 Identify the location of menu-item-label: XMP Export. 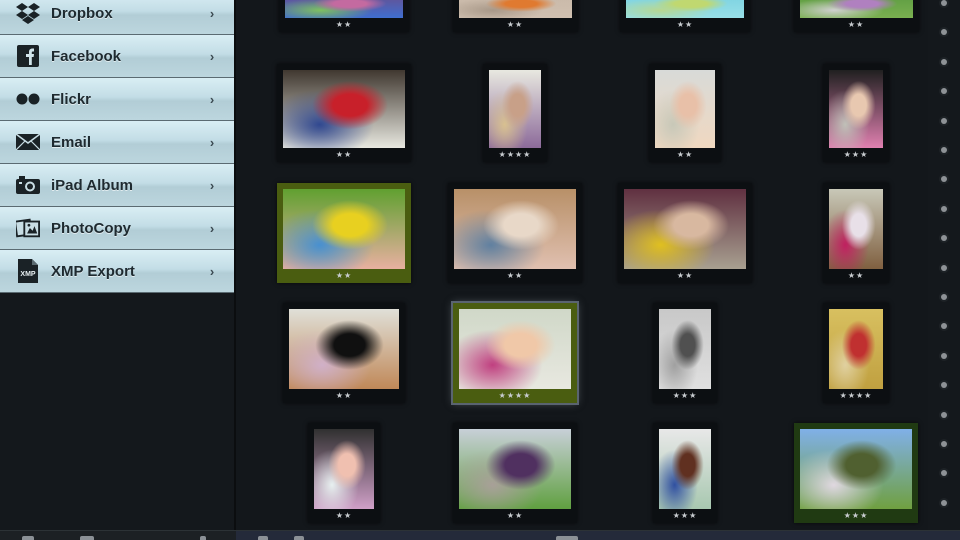
(93, 271).